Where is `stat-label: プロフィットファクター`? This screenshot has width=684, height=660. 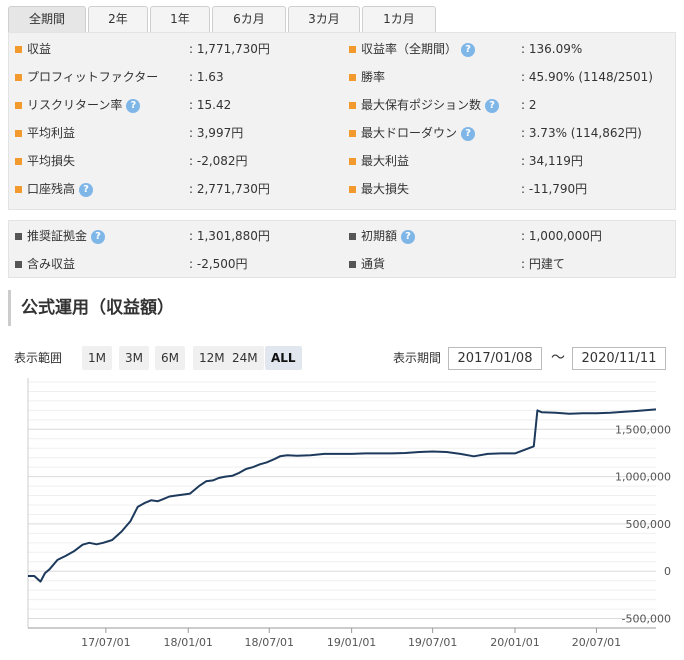 stat-label: プロフィットファクター is located at coordinates (93, 77).